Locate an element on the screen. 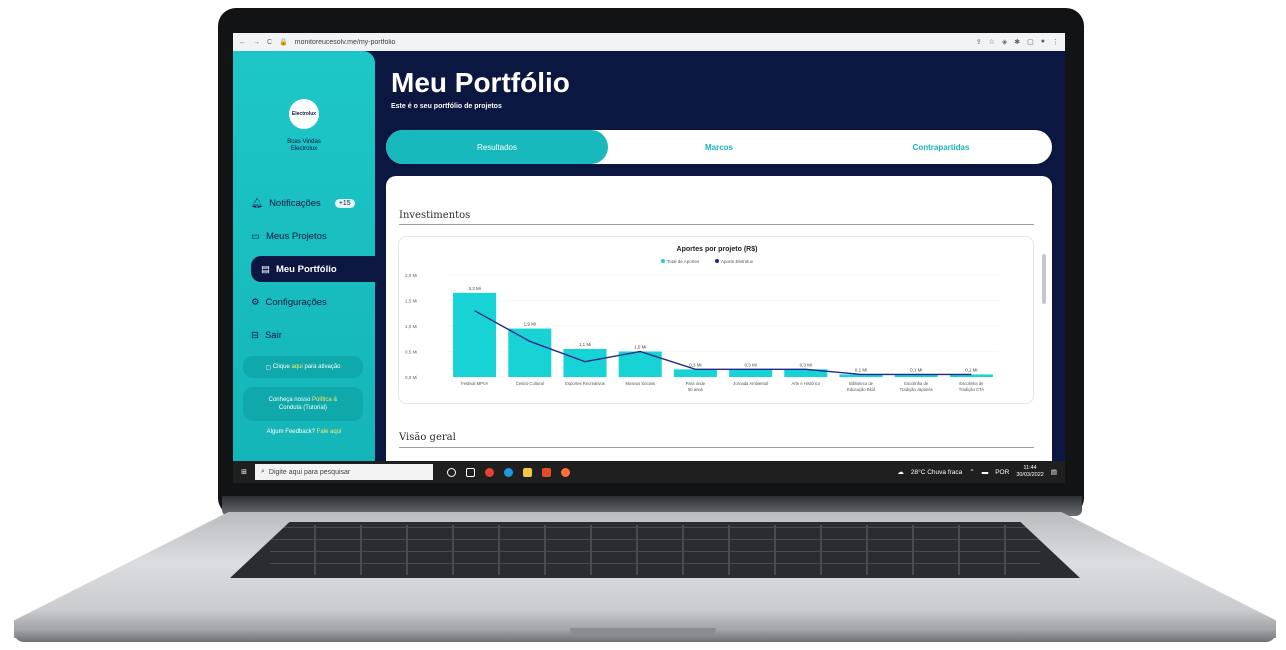 The height and width of the screenshot is (650, 1286). menu-icon: ⋮ is located at coordinates (1055, 42).